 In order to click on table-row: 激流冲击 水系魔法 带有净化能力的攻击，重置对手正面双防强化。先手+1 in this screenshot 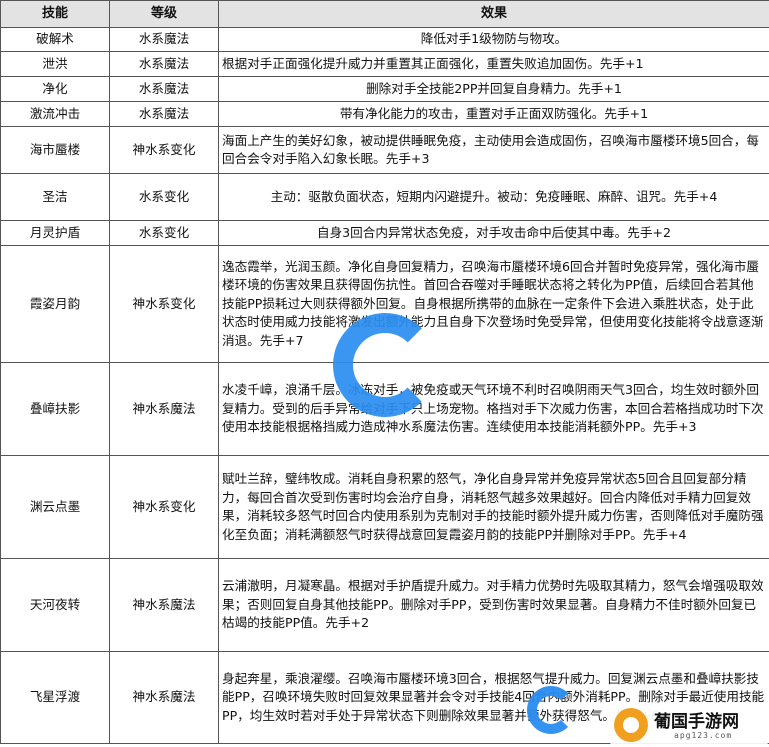, I will do `click(384, 114)`.